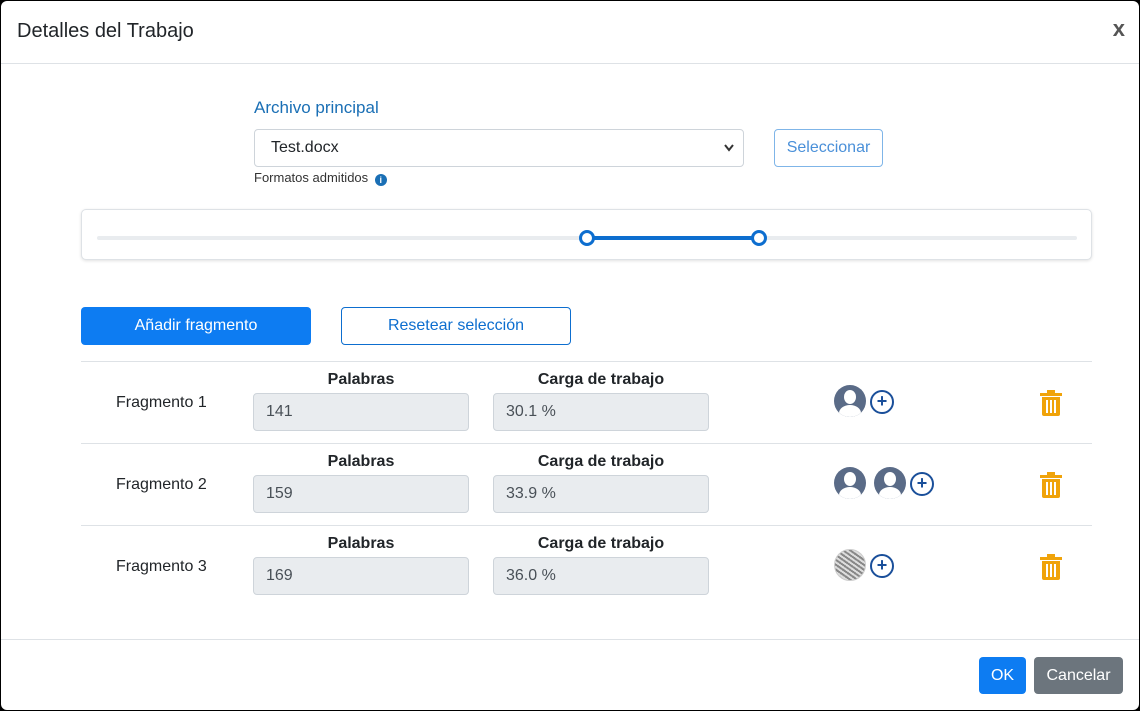 This screenshot has height=711, width=1140. What do you see at coordinates (1002, 675) in the screenshot?
I see `ok-button: OK` at bounding box center [1002, 675].